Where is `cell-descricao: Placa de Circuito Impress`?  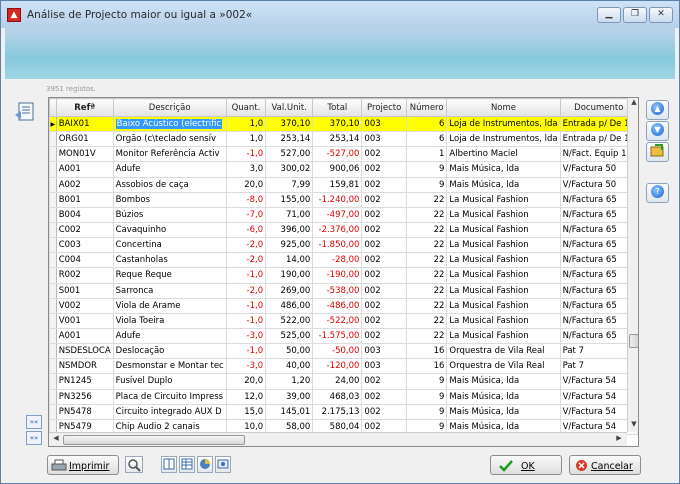
cell-descricao: Placa de Circuito Impress is located at coordinates (169, 396).